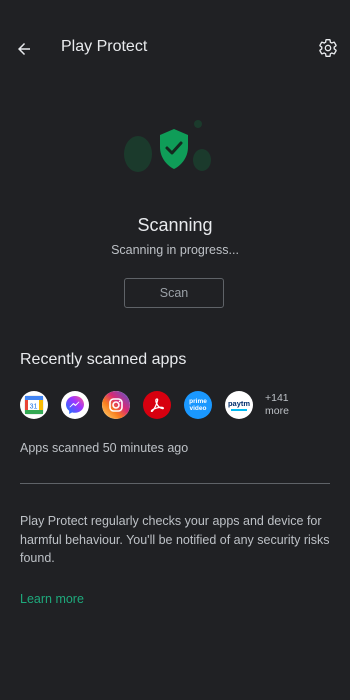 This screenshot has width=350, height=700. I want to click on back-button, so click(24, 49).